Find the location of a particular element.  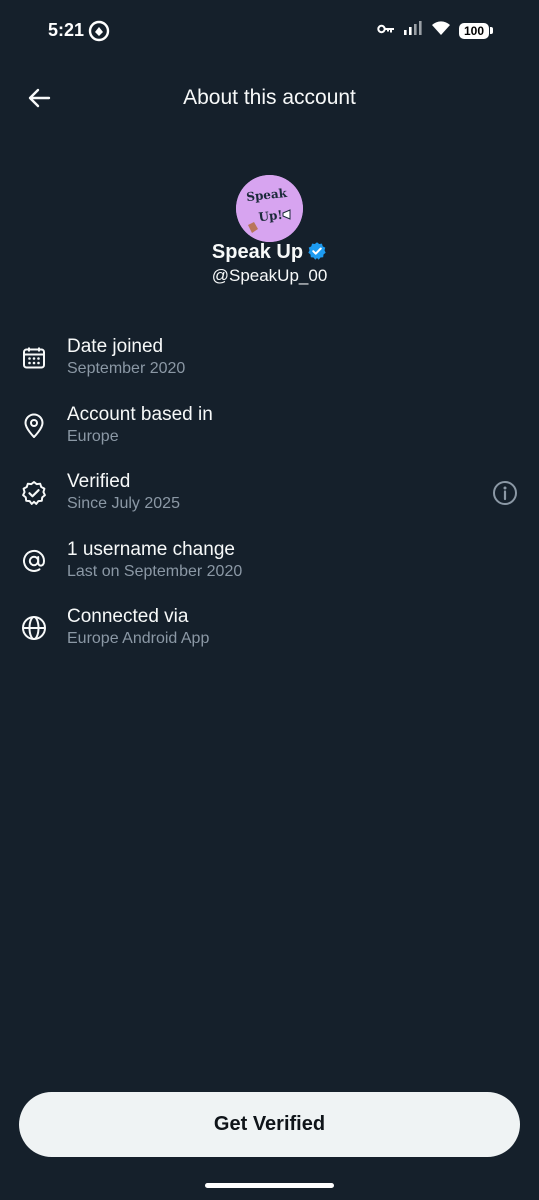

info-icon is located at coordinates (505, 493).